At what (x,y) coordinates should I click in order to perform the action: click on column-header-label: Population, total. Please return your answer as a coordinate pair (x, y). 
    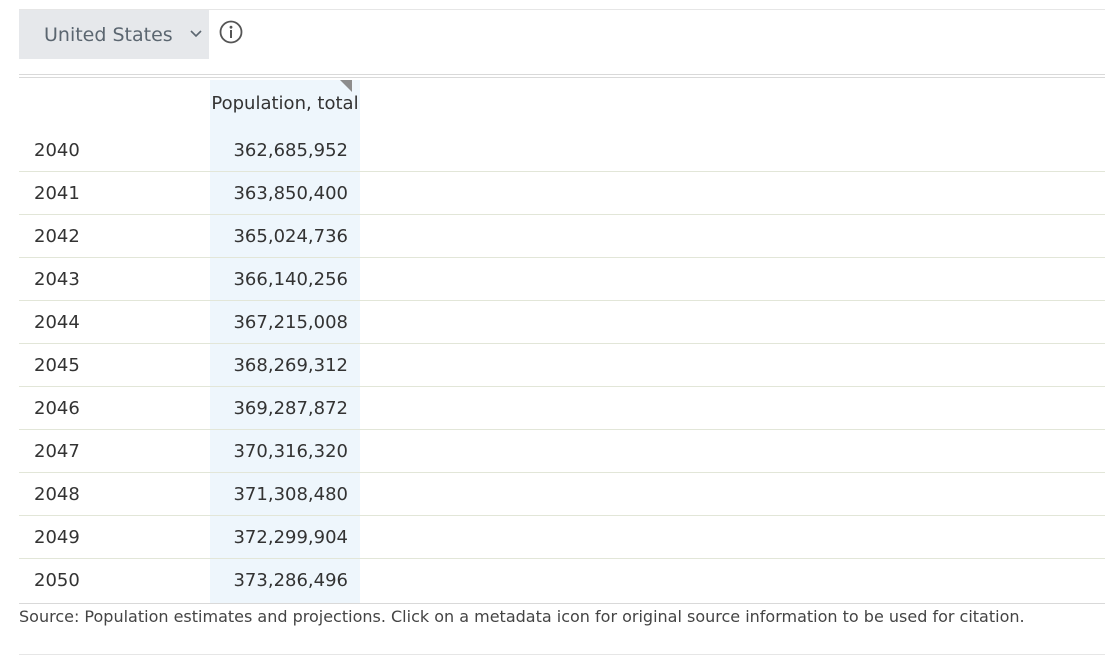
    Looking at the image, I should click on (285, 103).